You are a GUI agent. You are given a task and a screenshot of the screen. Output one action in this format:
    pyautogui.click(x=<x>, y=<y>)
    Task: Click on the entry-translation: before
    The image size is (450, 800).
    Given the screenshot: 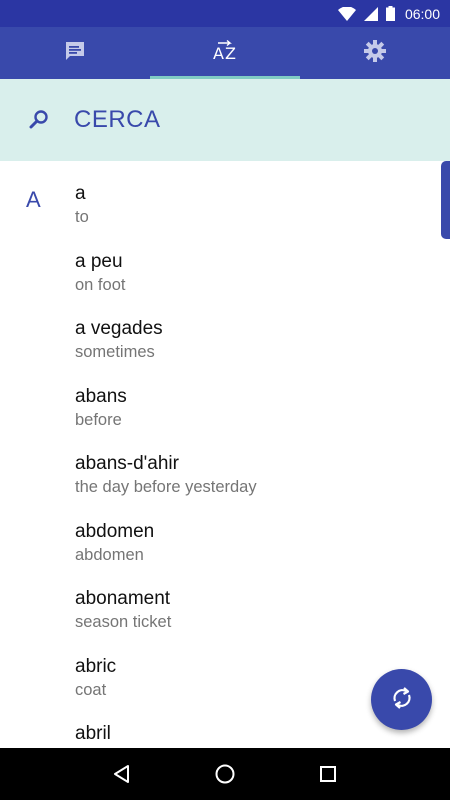 What is the action you would take?
    pyautogui.click(x=98, y=420)
    